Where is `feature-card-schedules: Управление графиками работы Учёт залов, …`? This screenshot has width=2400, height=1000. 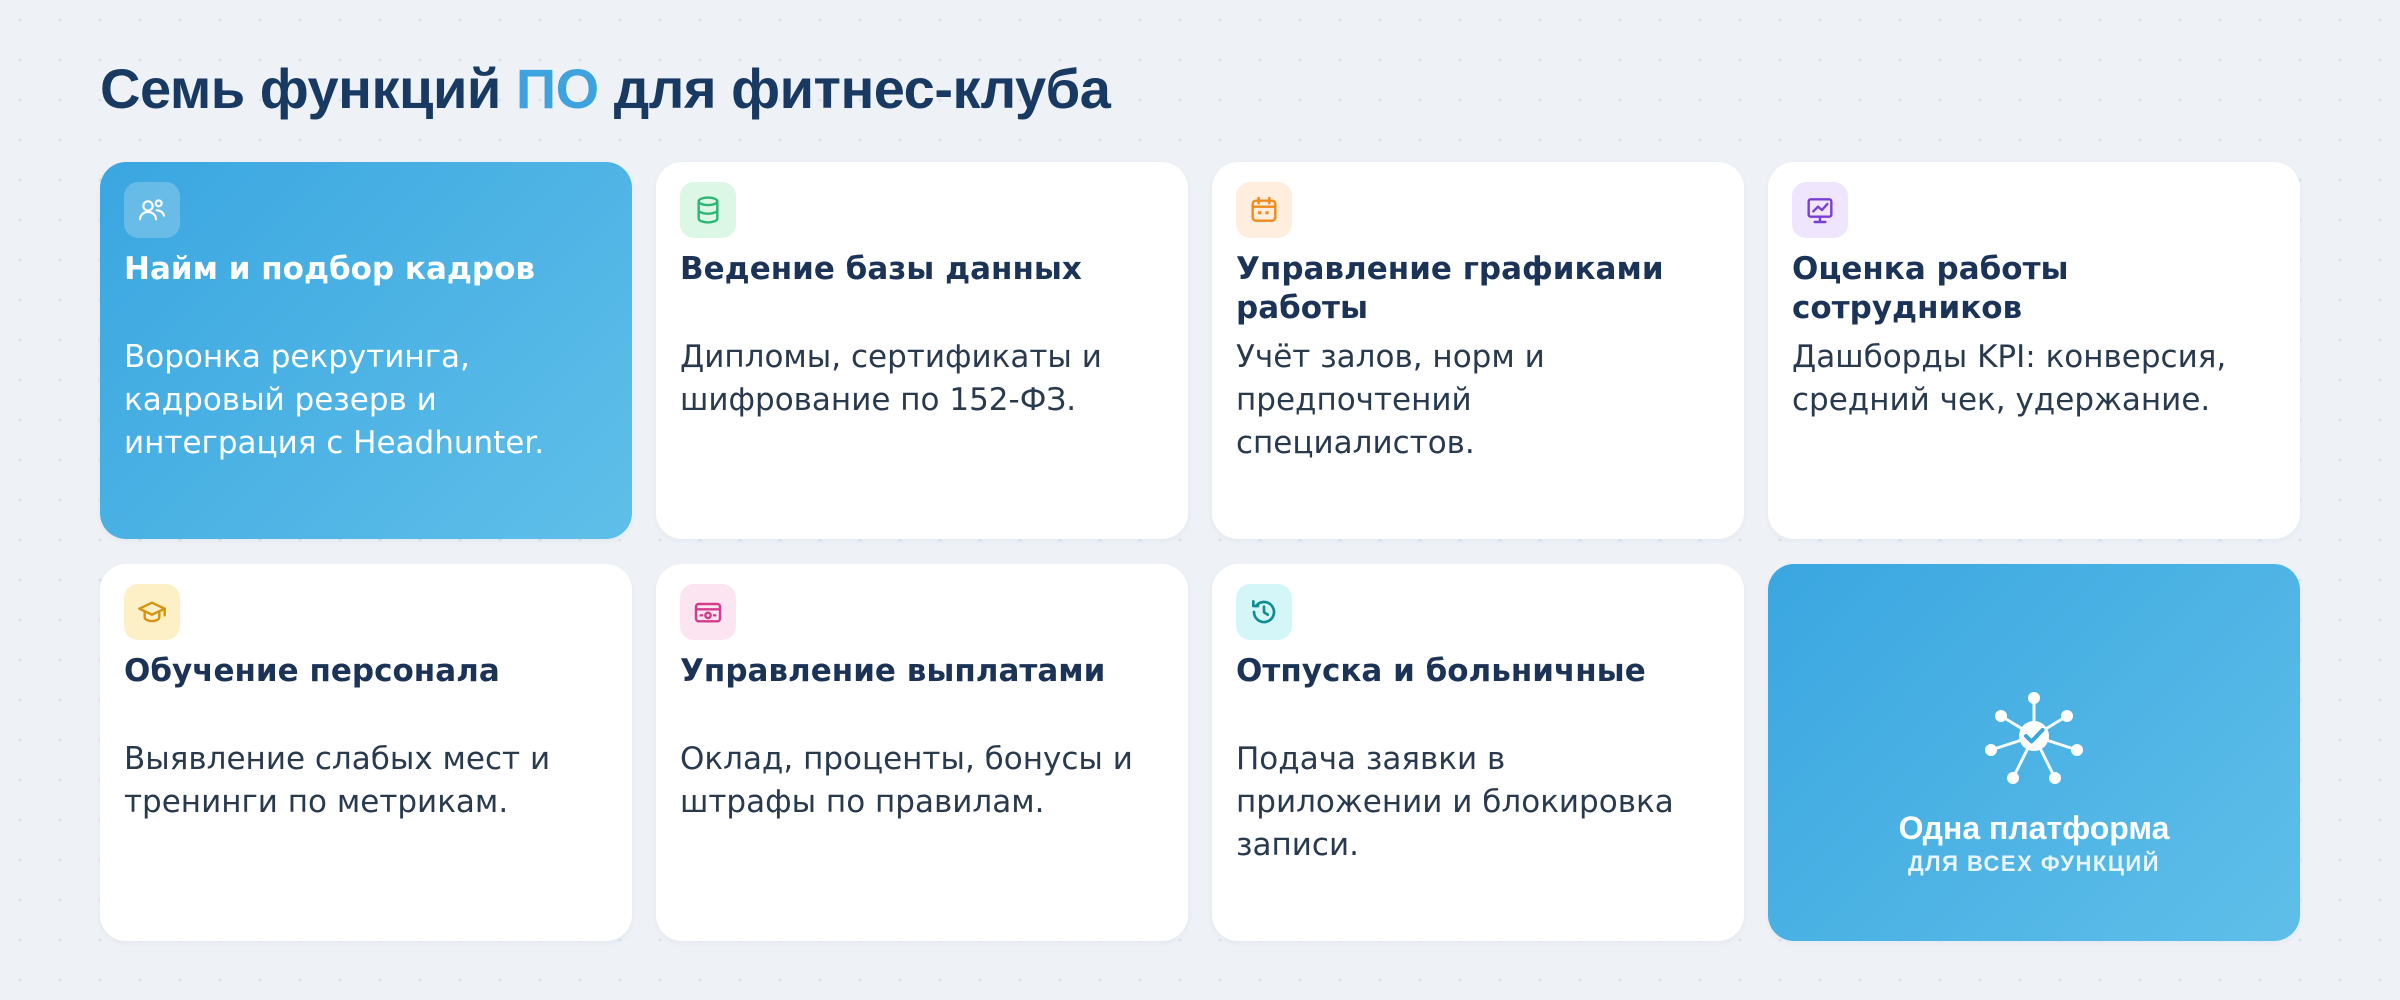
feature-card-schedules: Управление графиками работы Учёт залов, … is located at coordinates (1478, 350).